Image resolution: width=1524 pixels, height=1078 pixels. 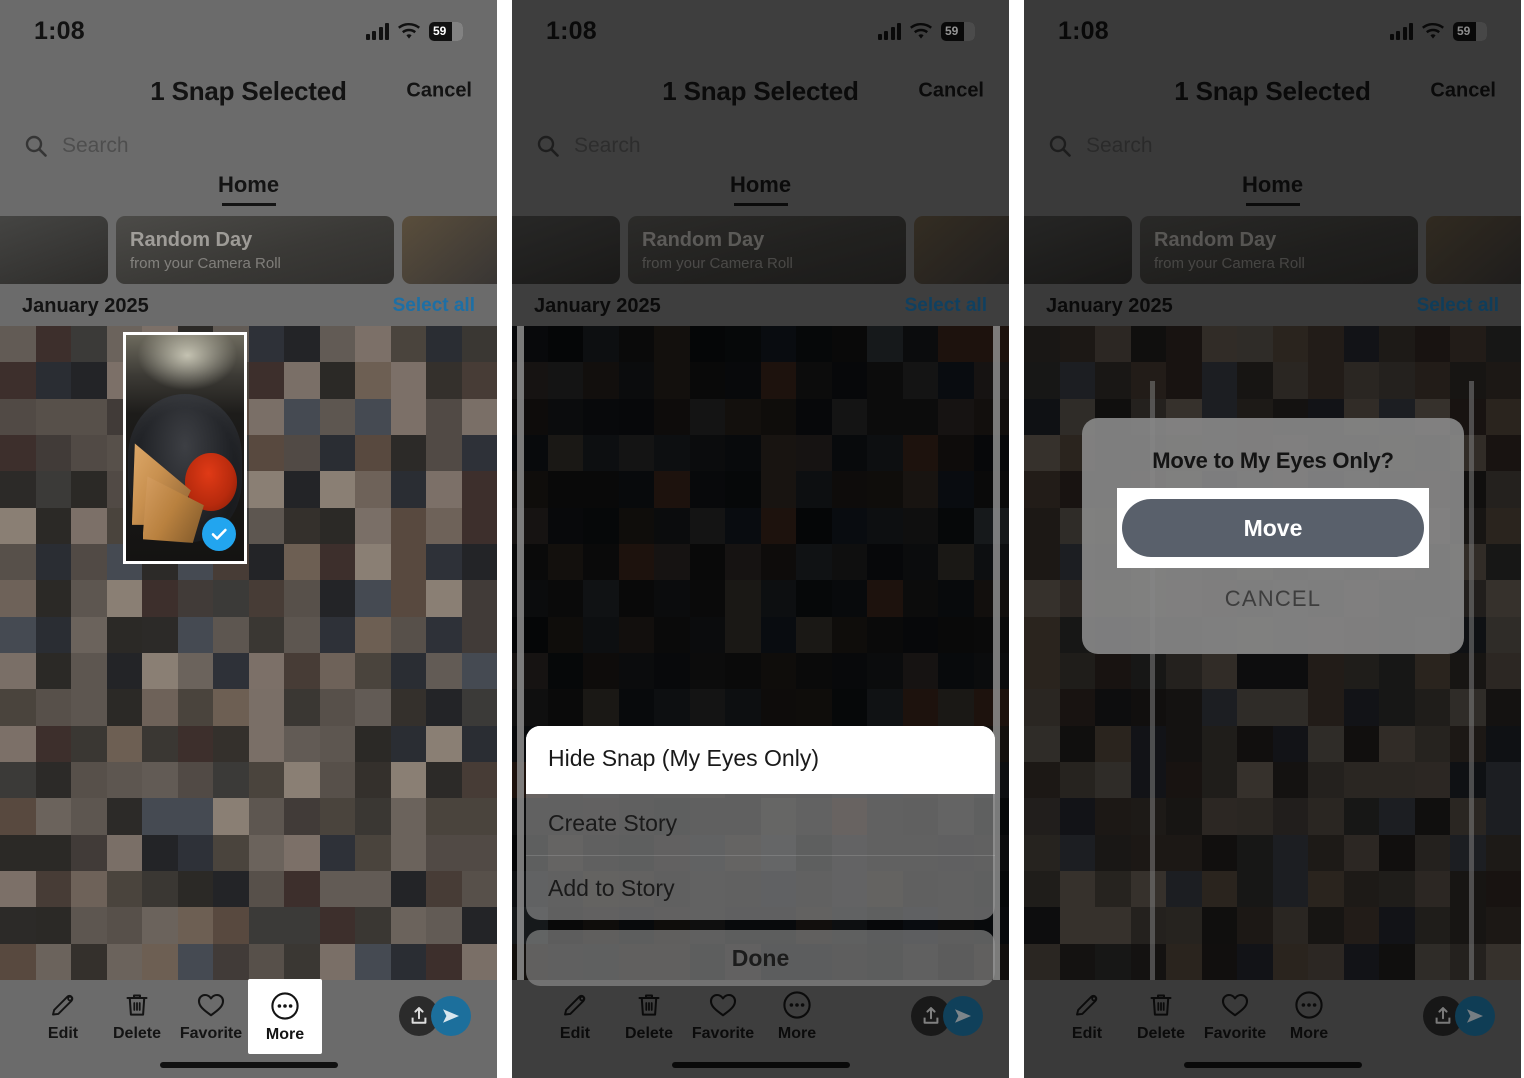 I want to click on create-story-option: Create Story, so click(x=760, y=824).